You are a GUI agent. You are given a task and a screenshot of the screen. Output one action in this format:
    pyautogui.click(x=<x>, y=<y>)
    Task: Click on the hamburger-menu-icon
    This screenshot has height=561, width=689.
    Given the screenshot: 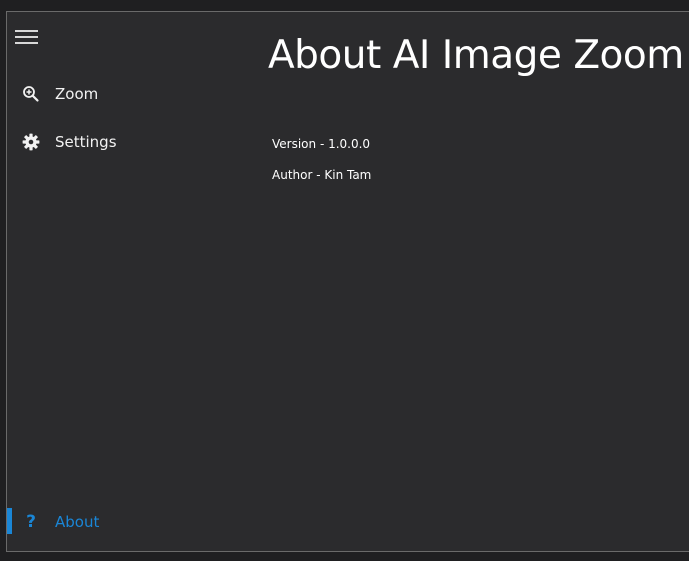 What is the action you would take?
    pyautogui.click(x=26, y=31)
    